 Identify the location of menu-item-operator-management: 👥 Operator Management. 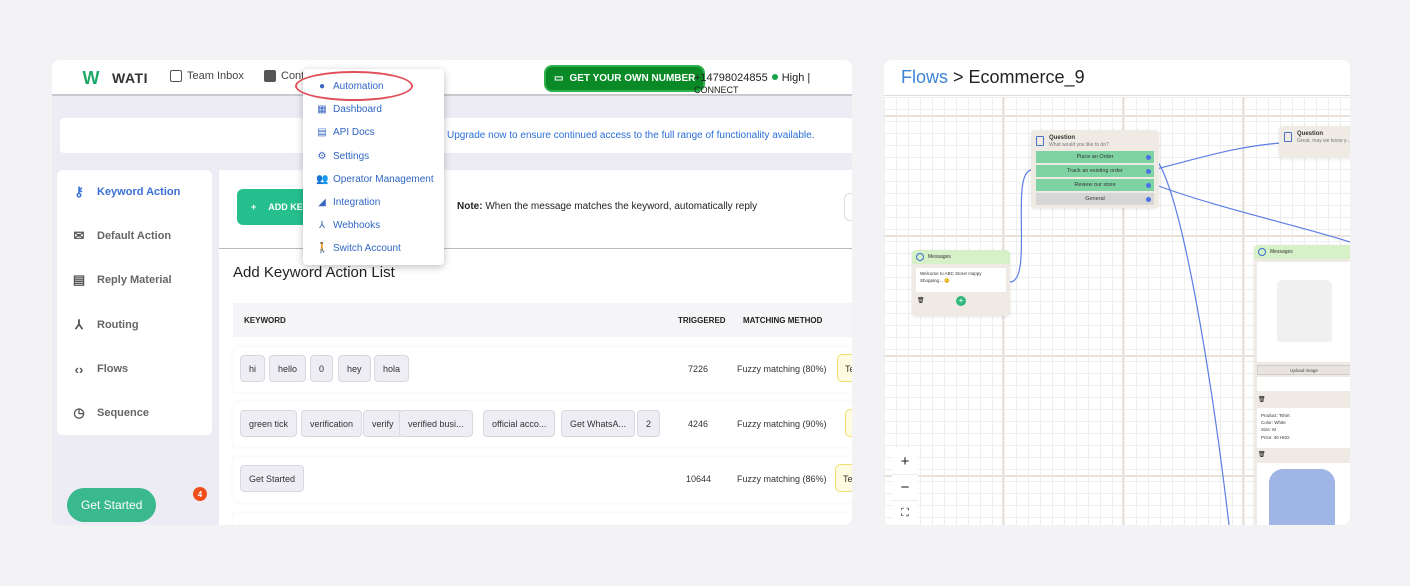
(375, 179).